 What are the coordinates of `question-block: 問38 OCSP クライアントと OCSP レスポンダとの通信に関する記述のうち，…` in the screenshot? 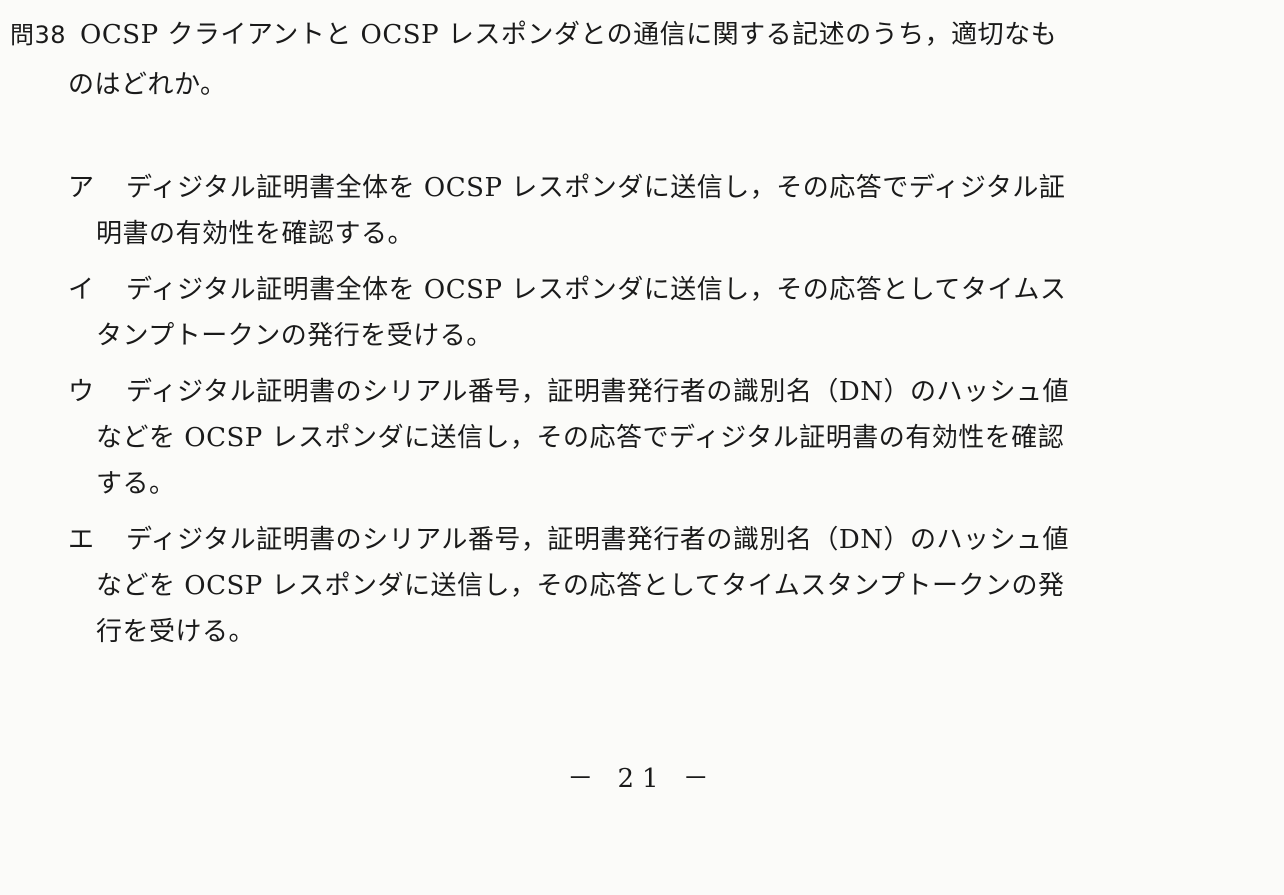 It's located at (580, 60).